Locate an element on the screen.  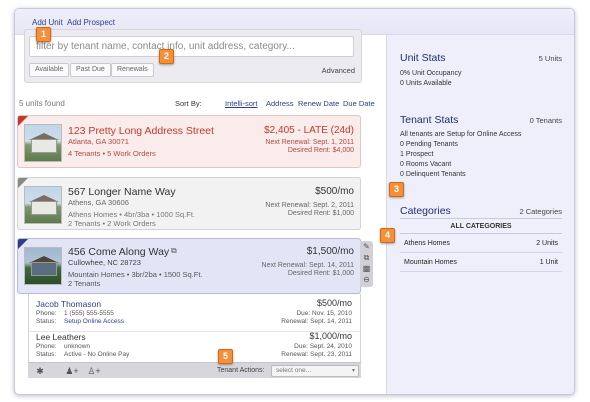
tenant-stats-title: Tenant Stats is located at coordinates (429, 120).